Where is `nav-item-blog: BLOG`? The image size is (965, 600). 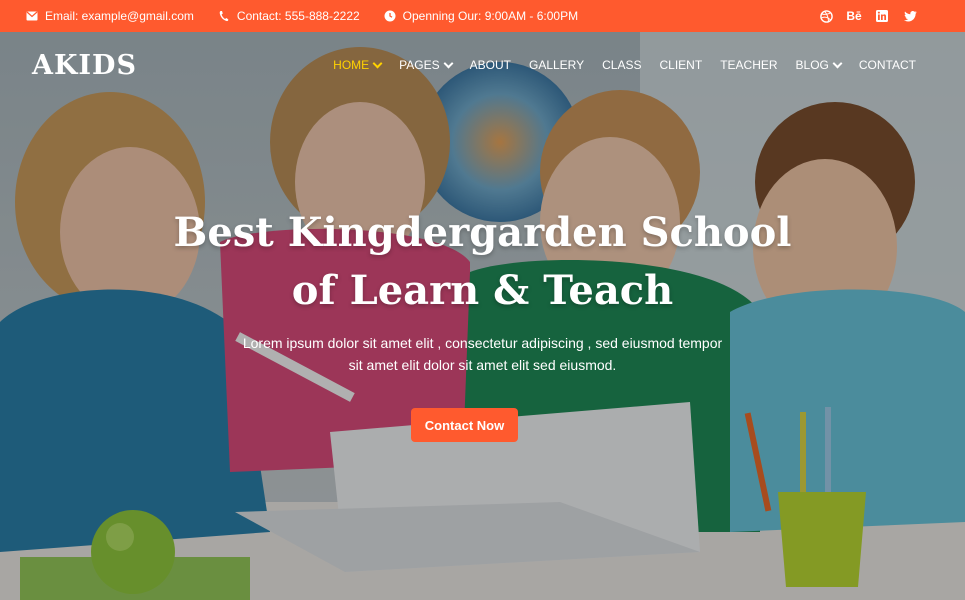 nav-item-blog: BLOG is located at coordinates (818, 65).